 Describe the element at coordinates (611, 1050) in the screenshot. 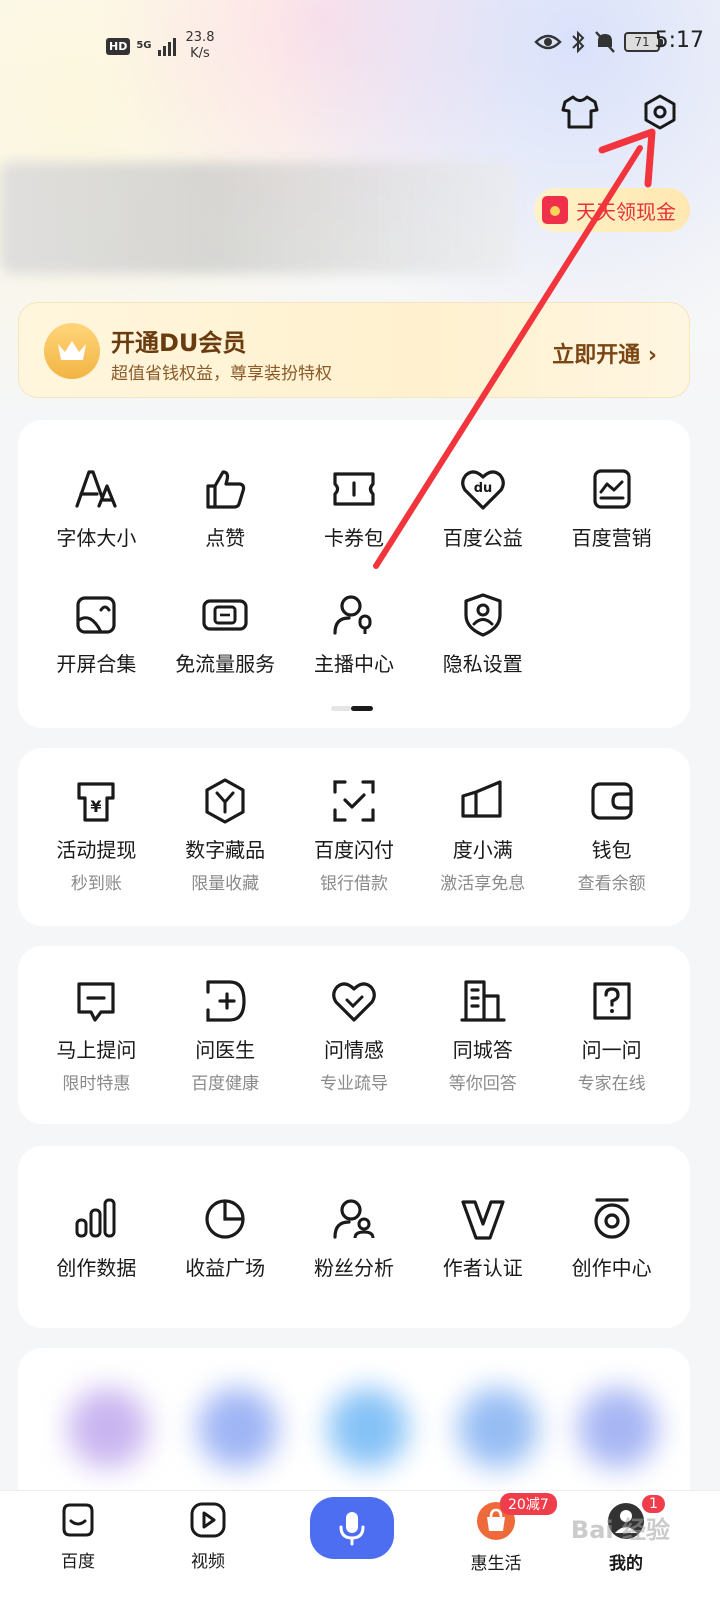

I see `item-label: 问一问` at that location.